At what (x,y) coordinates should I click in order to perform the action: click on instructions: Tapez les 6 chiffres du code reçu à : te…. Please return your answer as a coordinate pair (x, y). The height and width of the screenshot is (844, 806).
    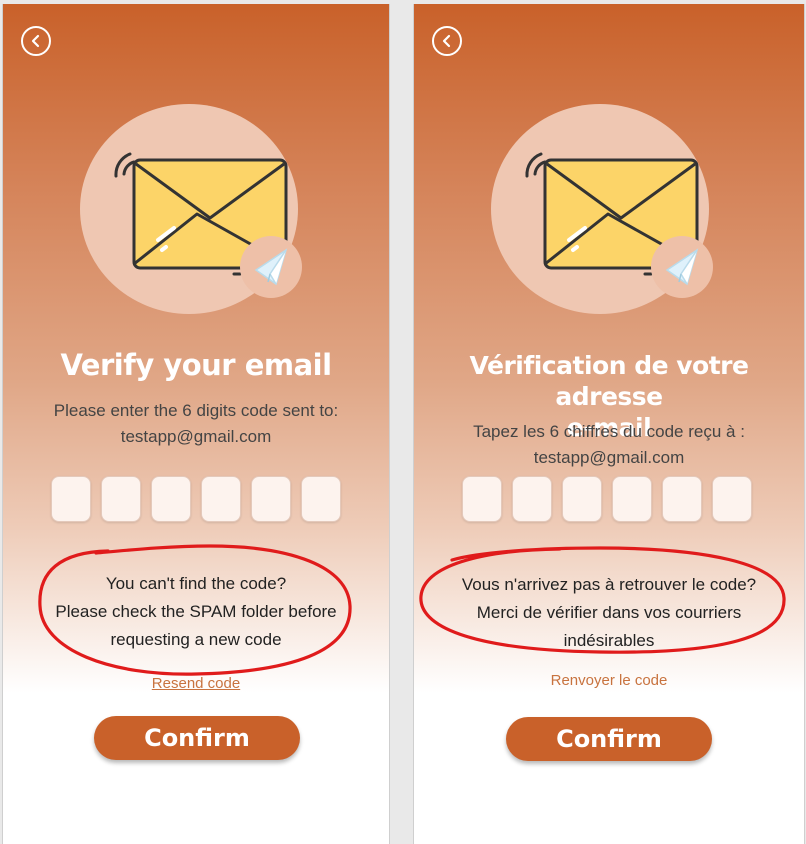
    Looking at the image, I should click on (609, 445).